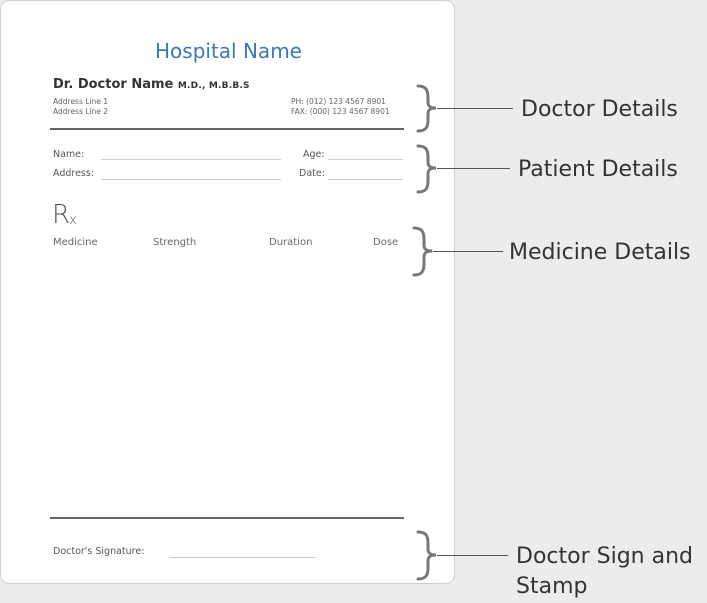 The image size is (707, 603). I want to click on patient-details-label: Patient Details, so click(598, 169).